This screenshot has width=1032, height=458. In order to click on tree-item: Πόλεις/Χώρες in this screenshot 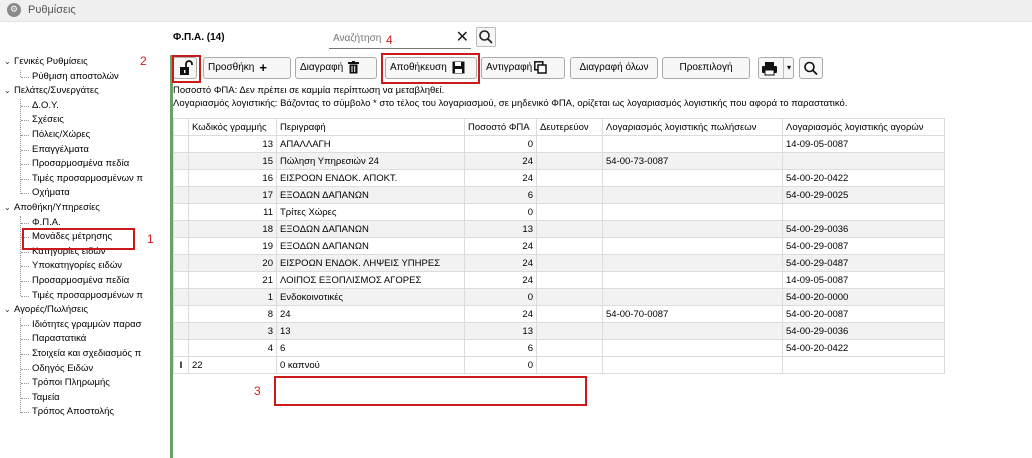, I will do `click(61, 135)`.